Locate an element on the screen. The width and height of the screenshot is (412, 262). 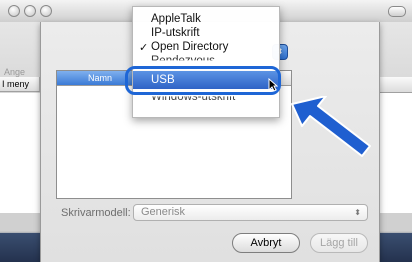
background-column-header: I meny is located at coordinates (20, 84).